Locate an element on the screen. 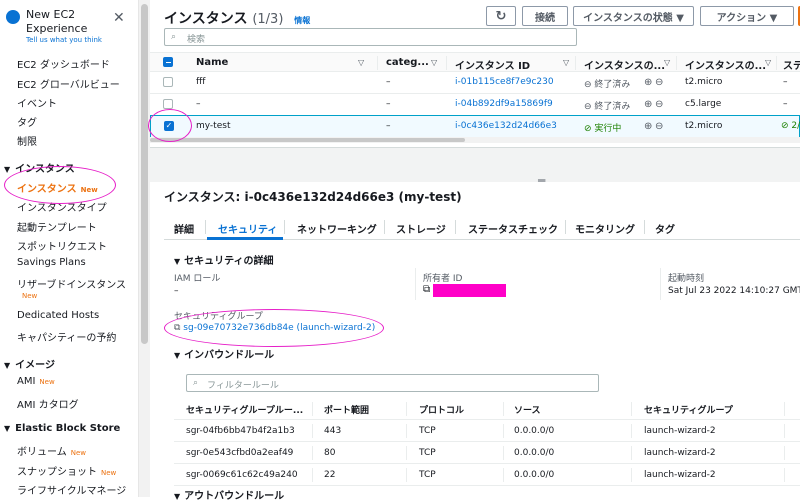 The image size is (800, 502). sidebar-section-instances: ▼ インスタンス is located at coordinates (39, 167).